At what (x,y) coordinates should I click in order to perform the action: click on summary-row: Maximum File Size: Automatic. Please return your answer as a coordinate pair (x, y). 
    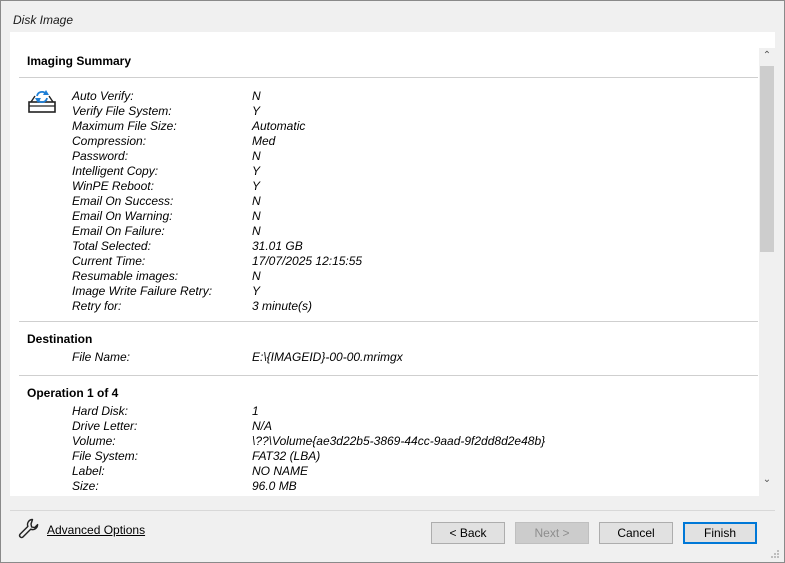
    Looking at the image, I should click on (384, 126).